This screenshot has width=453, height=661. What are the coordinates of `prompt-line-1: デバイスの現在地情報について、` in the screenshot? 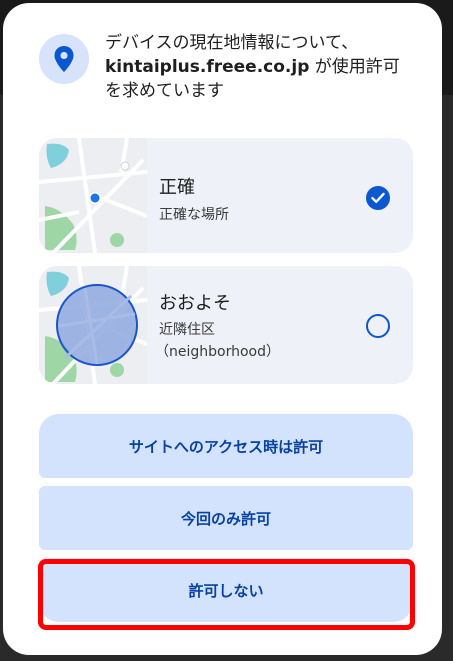 It's located at (232, 43).